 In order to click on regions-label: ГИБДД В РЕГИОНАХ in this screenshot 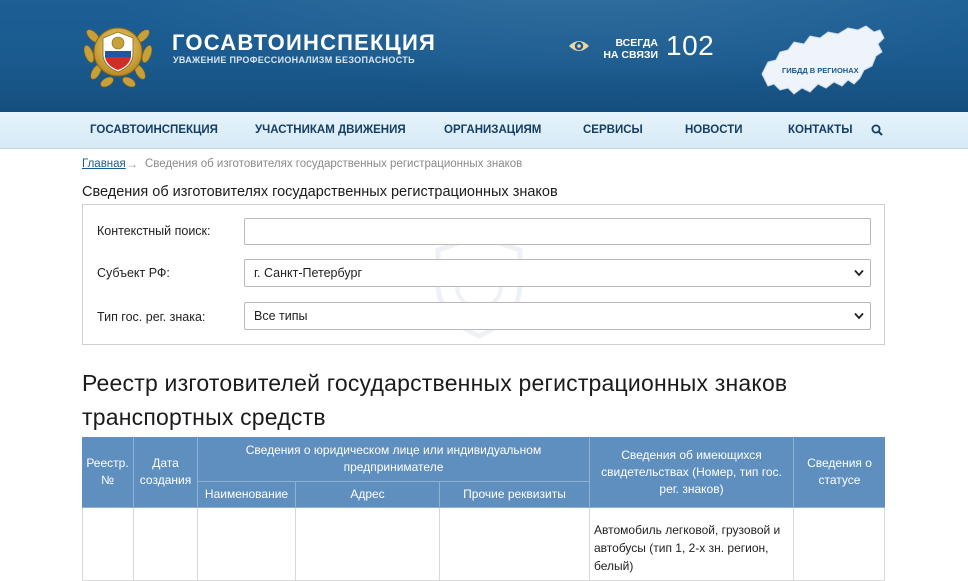, I will do `click(820, 70)`.